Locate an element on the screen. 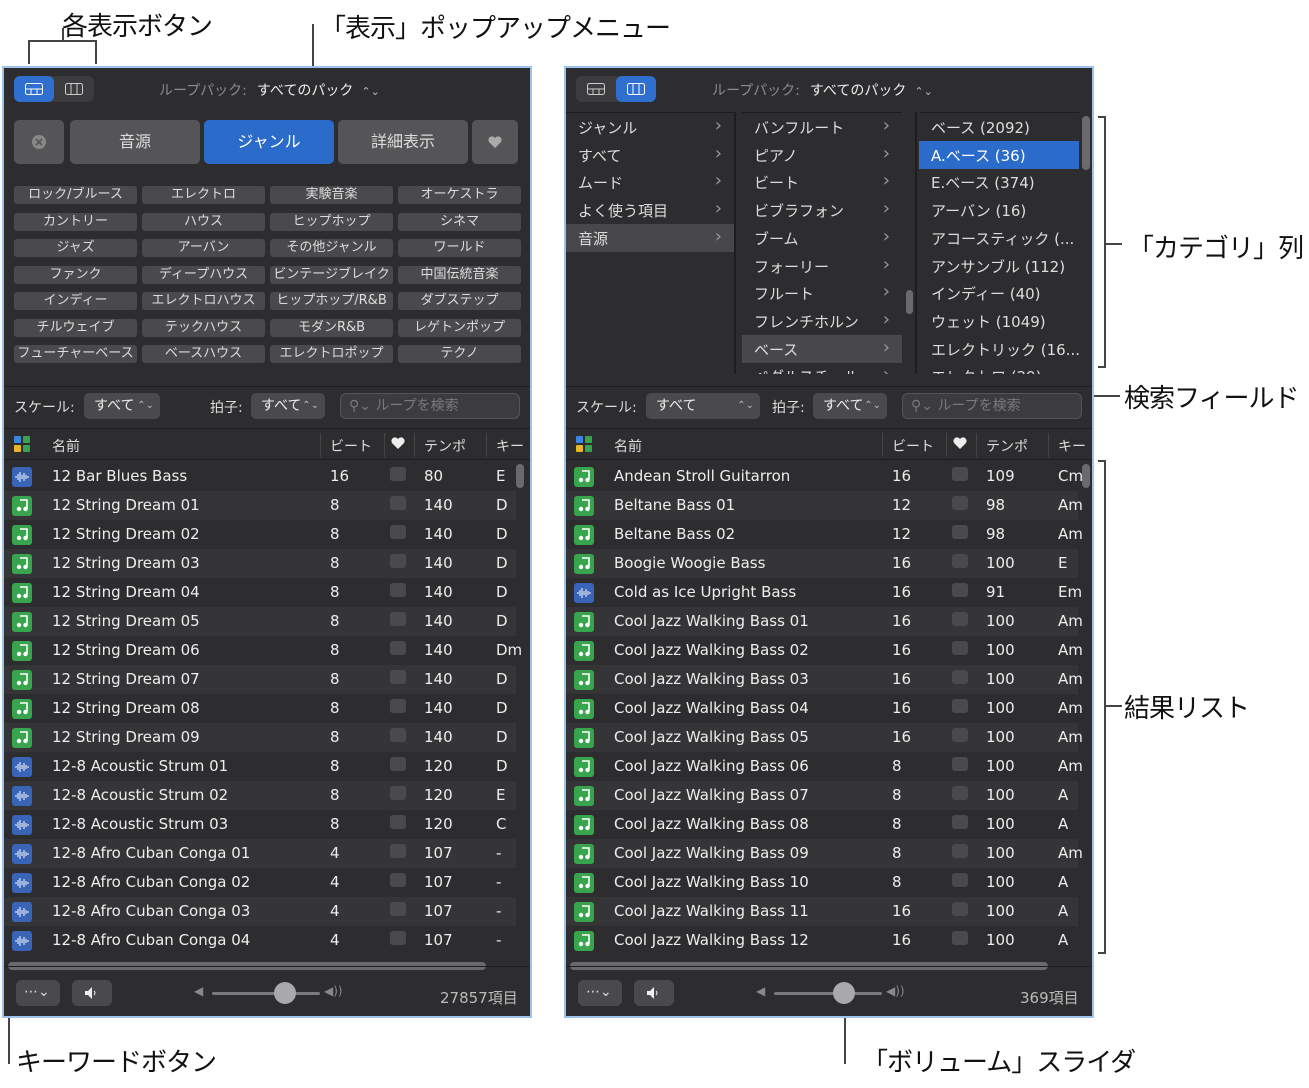  table-row: 12-8 Acoustic Strum 02 8 120 E is located at coordinates (260, 795).